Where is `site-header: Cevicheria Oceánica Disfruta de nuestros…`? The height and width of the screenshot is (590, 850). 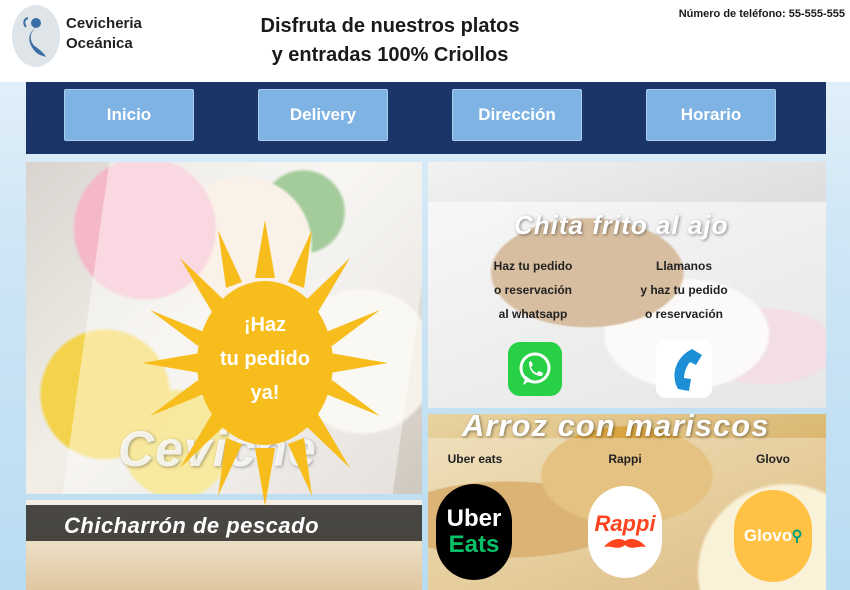 site-header: Cevicheria Oceánica Disfruta de nuestros… is located at coordinates (425, 41).